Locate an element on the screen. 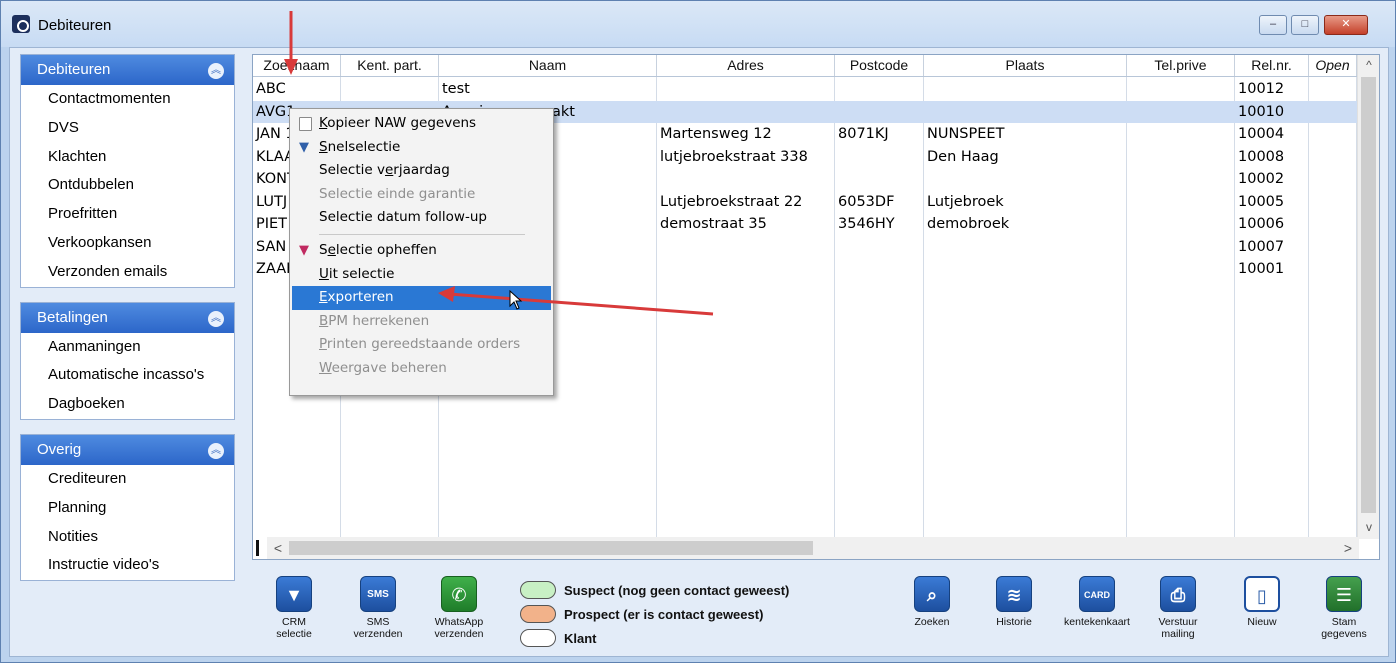 This screenshot has width=1396, height=663. column-header: Plaats is located at coordinates (1025, 65).